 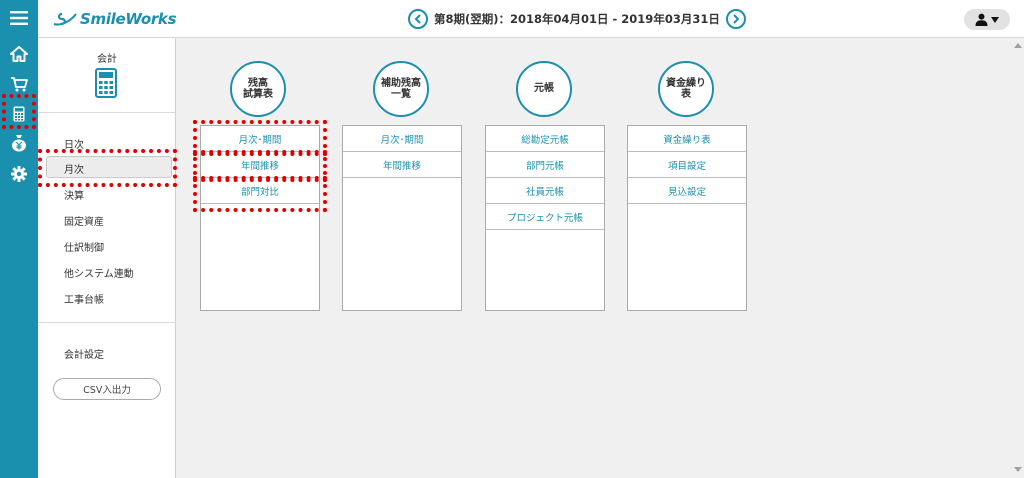 I want to click on project-ledger-link: プロジェクト元帳, so click(x=545, y=217).